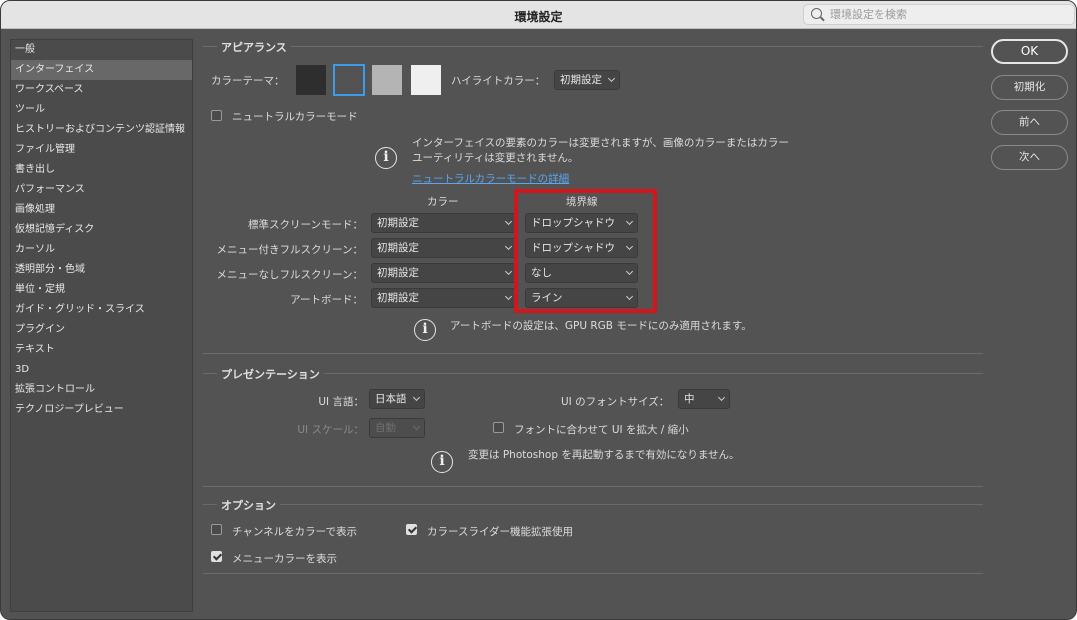  What do you see at coordinates (270, 374) in the screenshot?
I see `presentation-title: プレゼンテーション` at bounding box center [270, 374].